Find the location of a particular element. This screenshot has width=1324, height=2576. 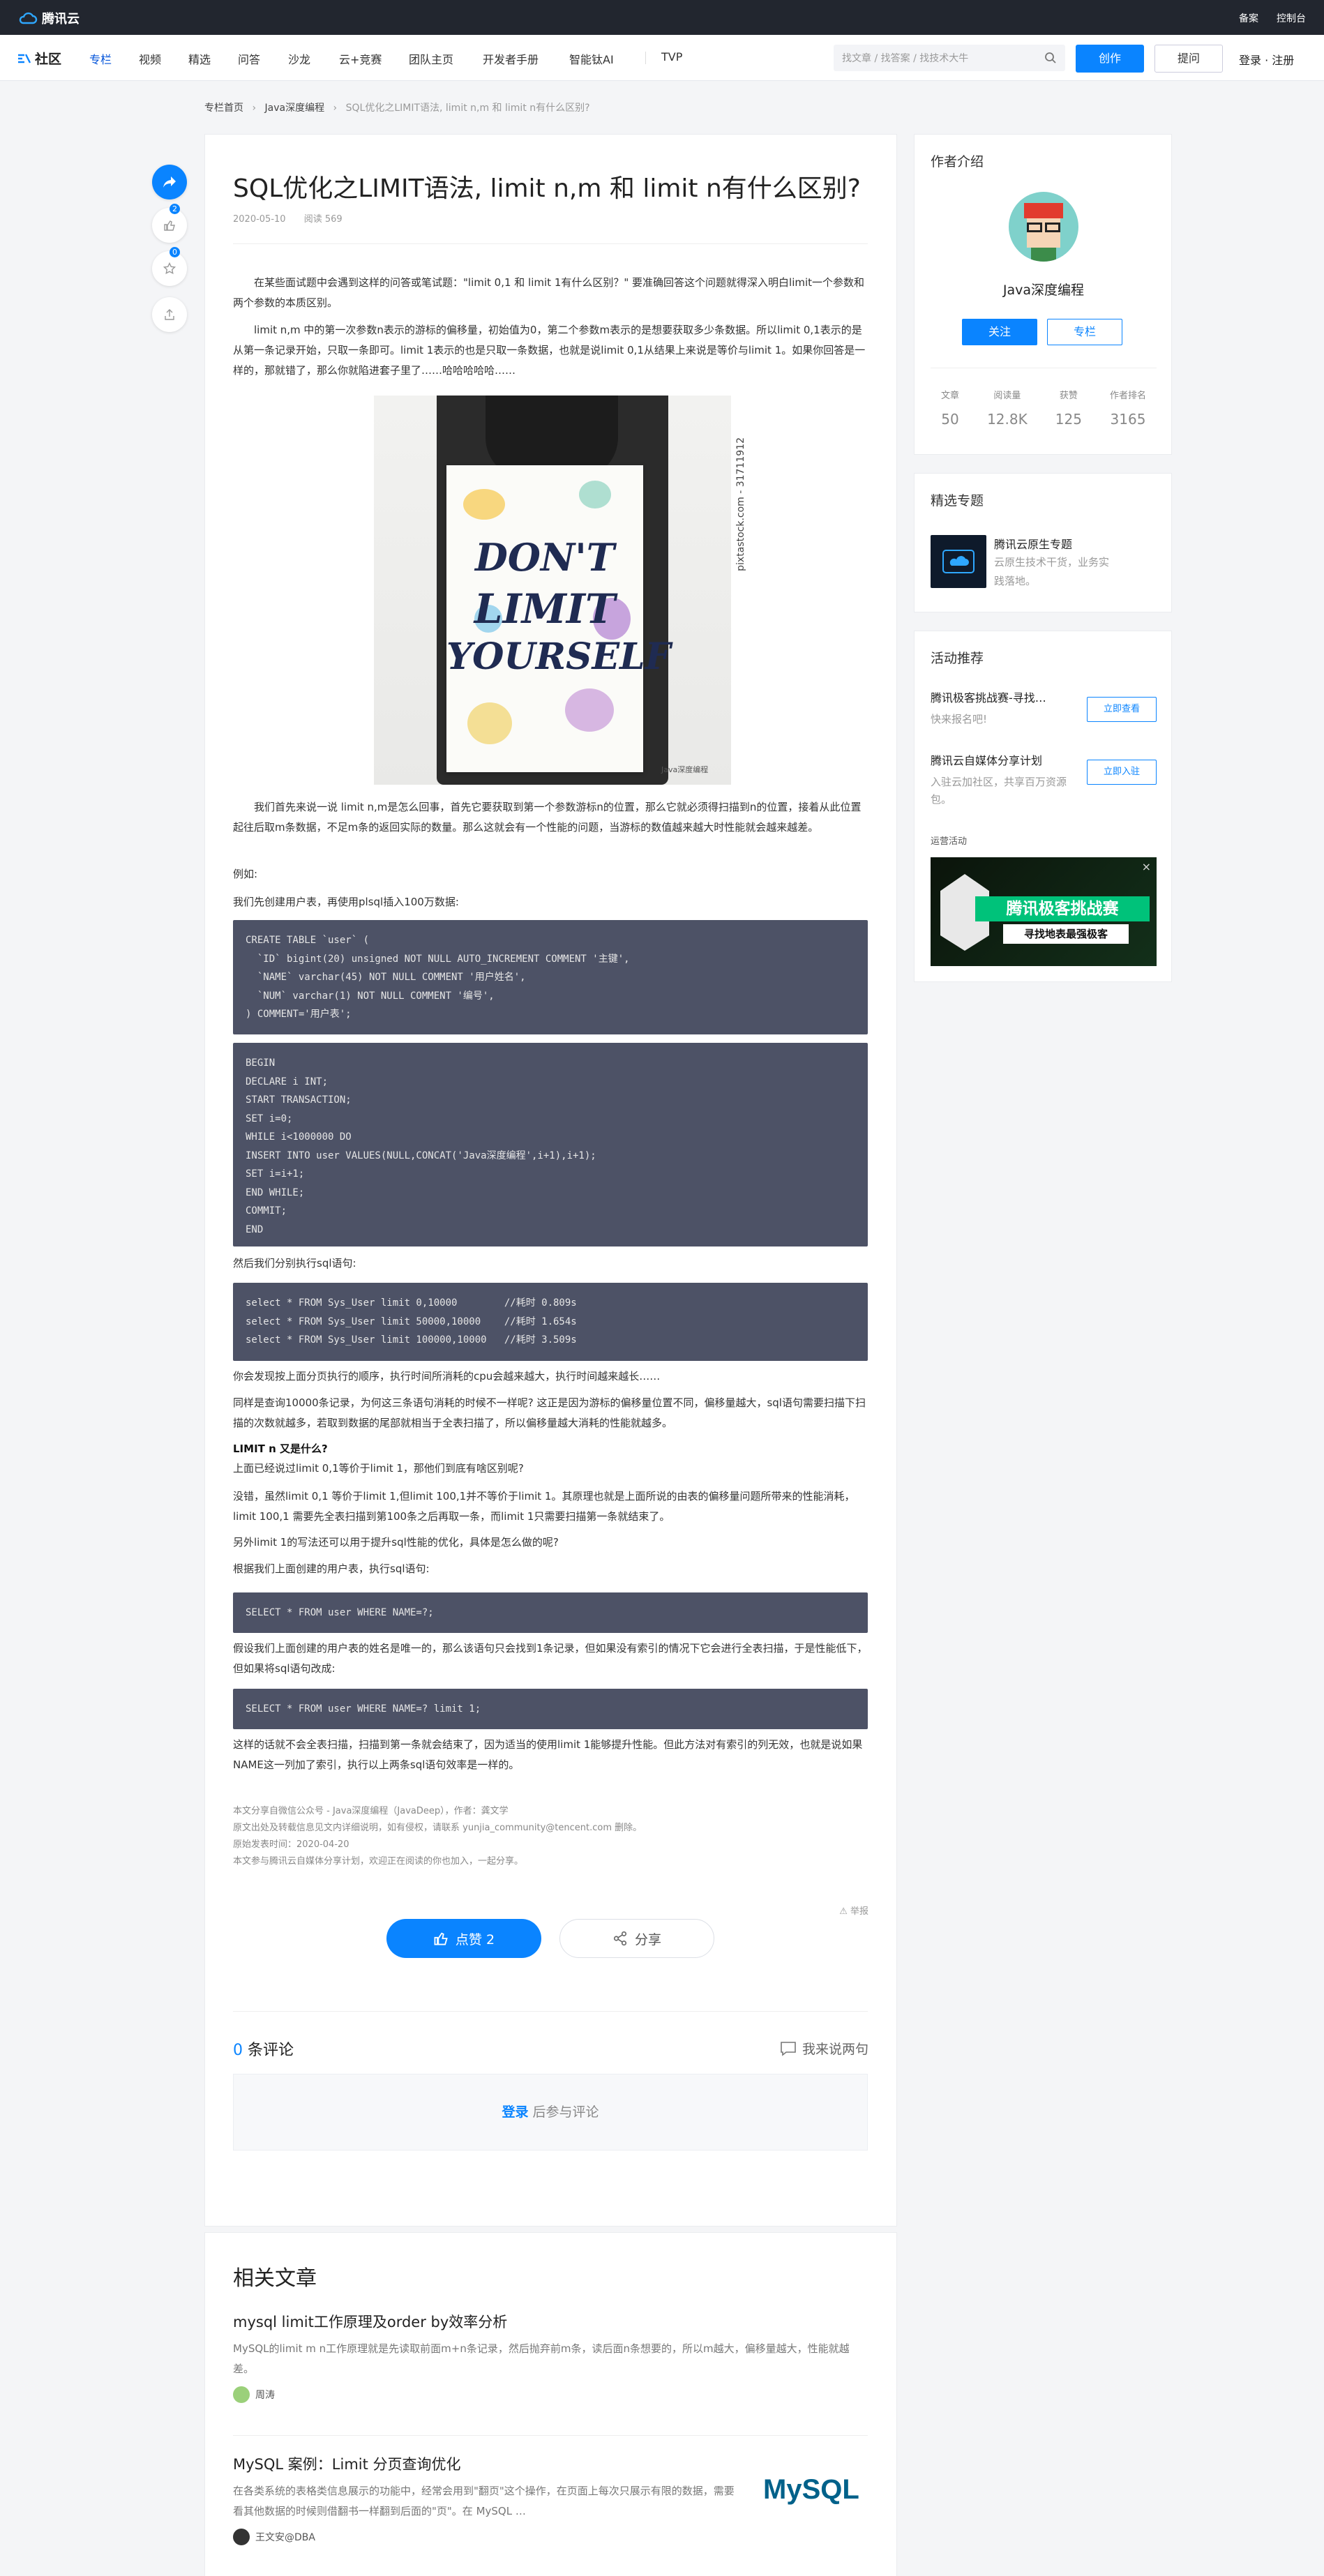

search-input: 找文章 / 找答案 / 找技术大牛 is located at coordinates (950, 58).